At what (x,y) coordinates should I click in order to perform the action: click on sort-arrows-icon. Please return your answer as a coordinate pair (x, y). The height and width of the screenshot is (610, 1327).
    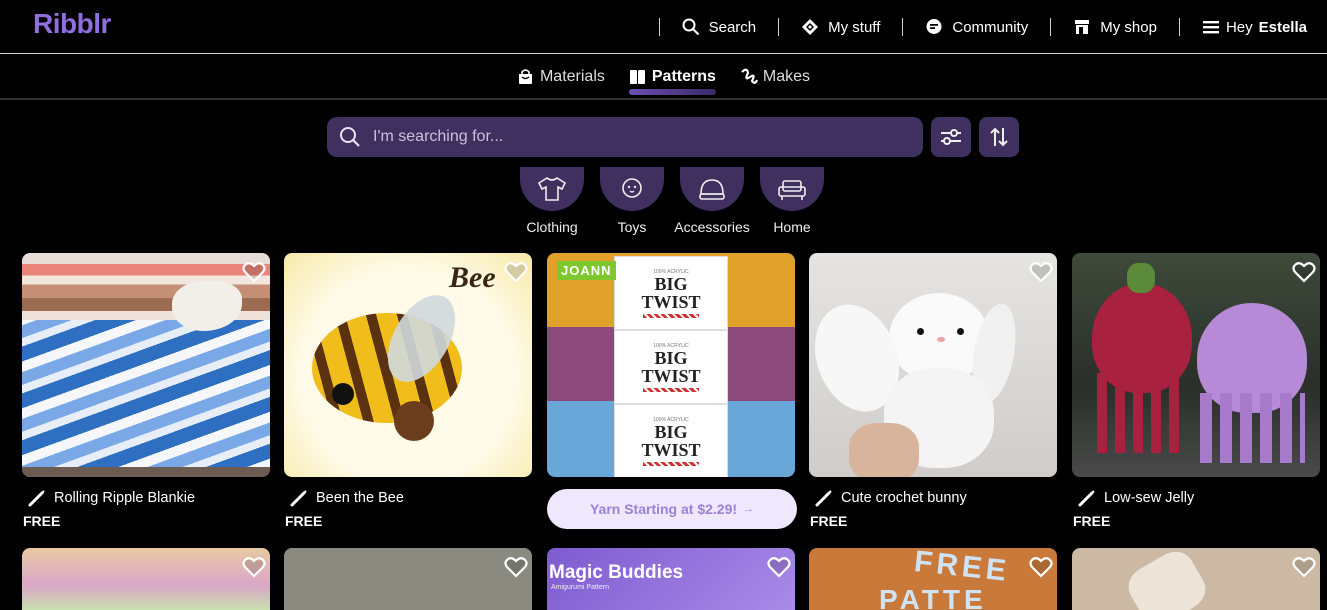
    Looking at the image, I should click on (999, 137).